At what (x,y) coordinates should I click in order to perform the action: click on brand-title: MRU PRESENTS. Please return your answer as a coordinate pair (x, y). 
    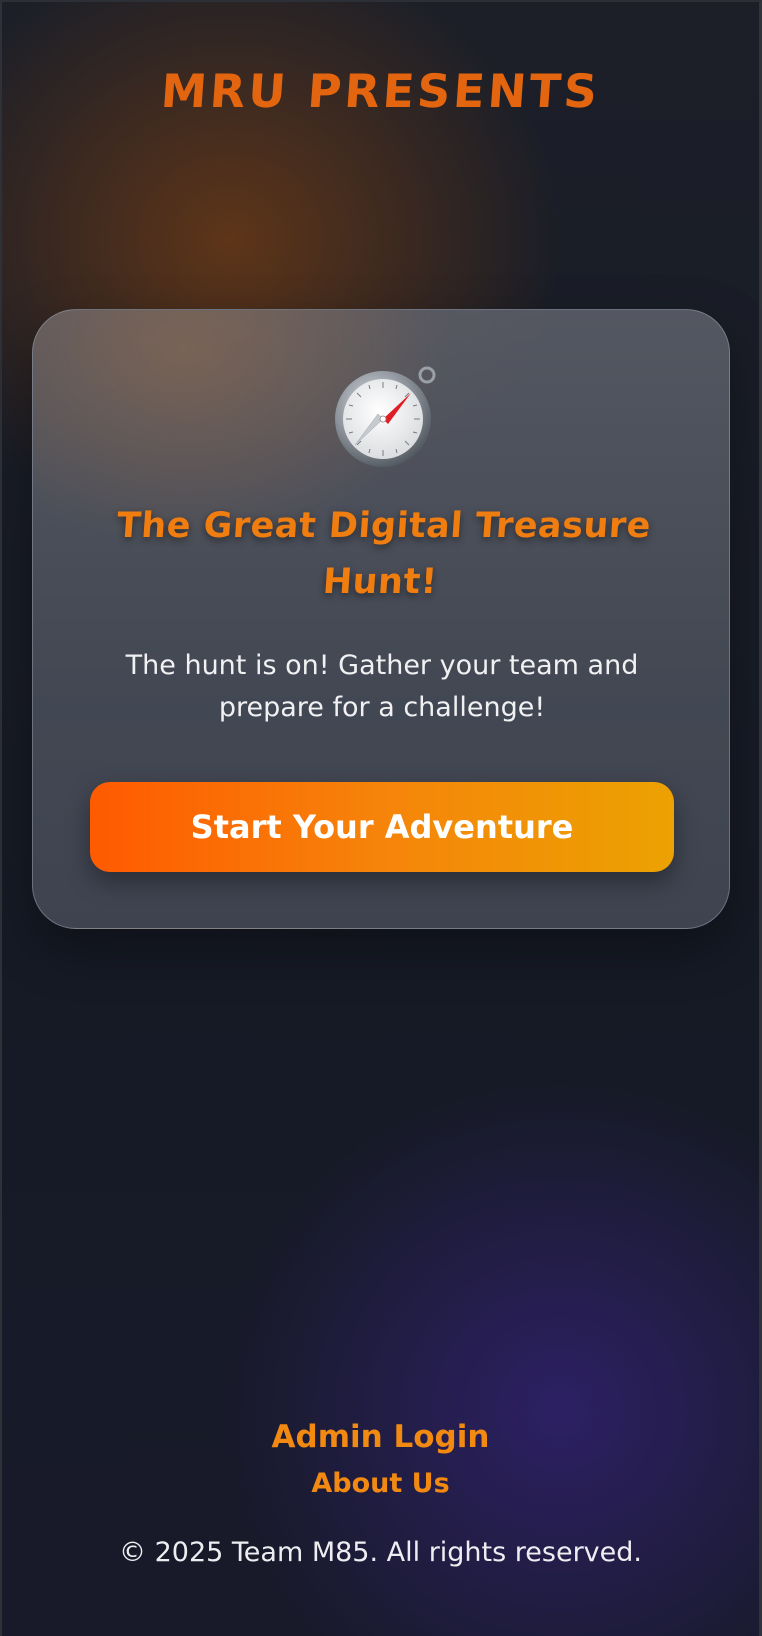
    Looking at the image, I should click on (380, 91).